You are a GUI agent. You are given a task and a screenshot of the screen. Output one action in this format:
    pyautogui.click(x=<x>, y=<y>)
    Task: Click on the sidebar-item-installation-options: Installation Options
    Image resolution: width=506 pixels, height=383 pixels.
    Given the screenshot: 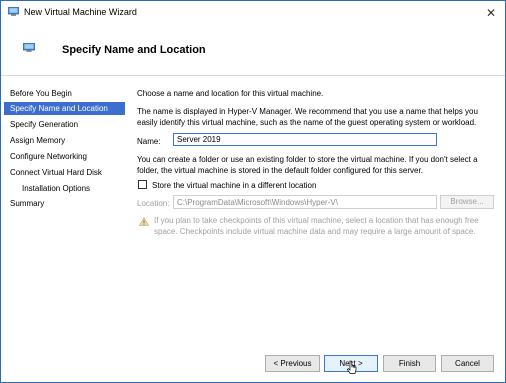 What is the action you would take?
    pyautogui.click(x=64, y=188)
    